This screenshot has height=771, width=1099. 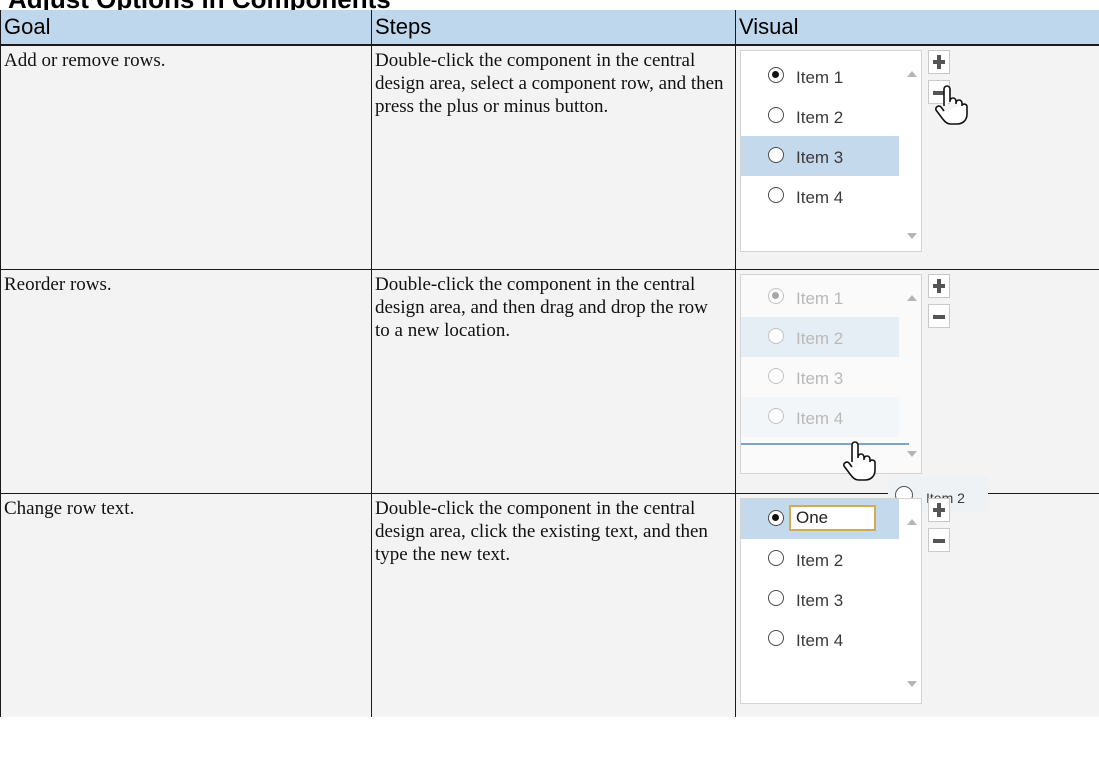 I want to click on radio-item-highlighted: Item 3, so click(x=820, y=156).